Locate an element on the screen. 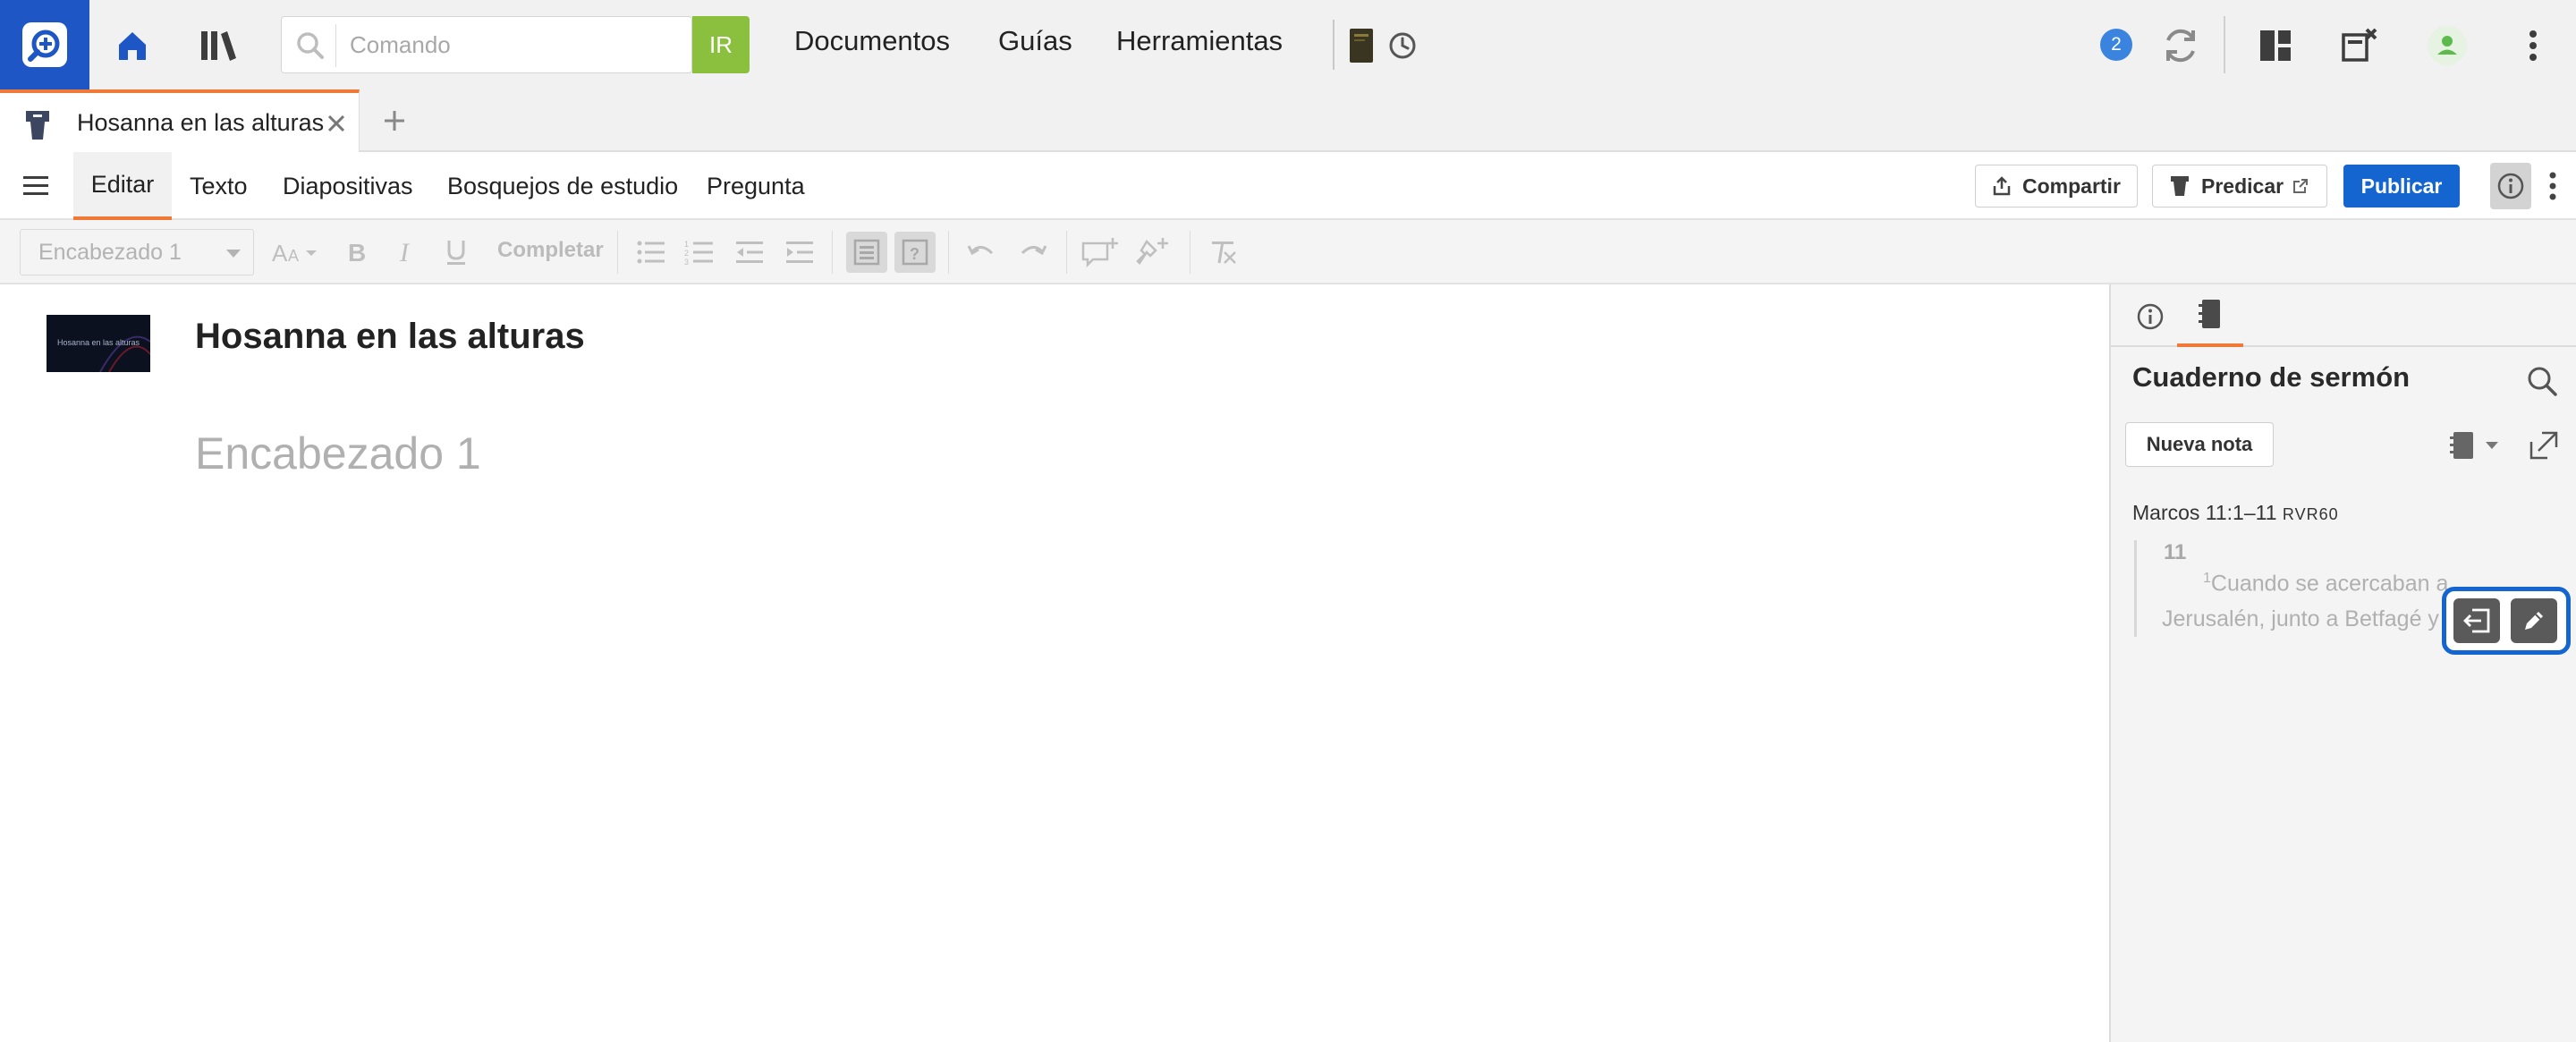  thumbnail-caption: Hosanna en las alturas is located at coordinates (98, 342).